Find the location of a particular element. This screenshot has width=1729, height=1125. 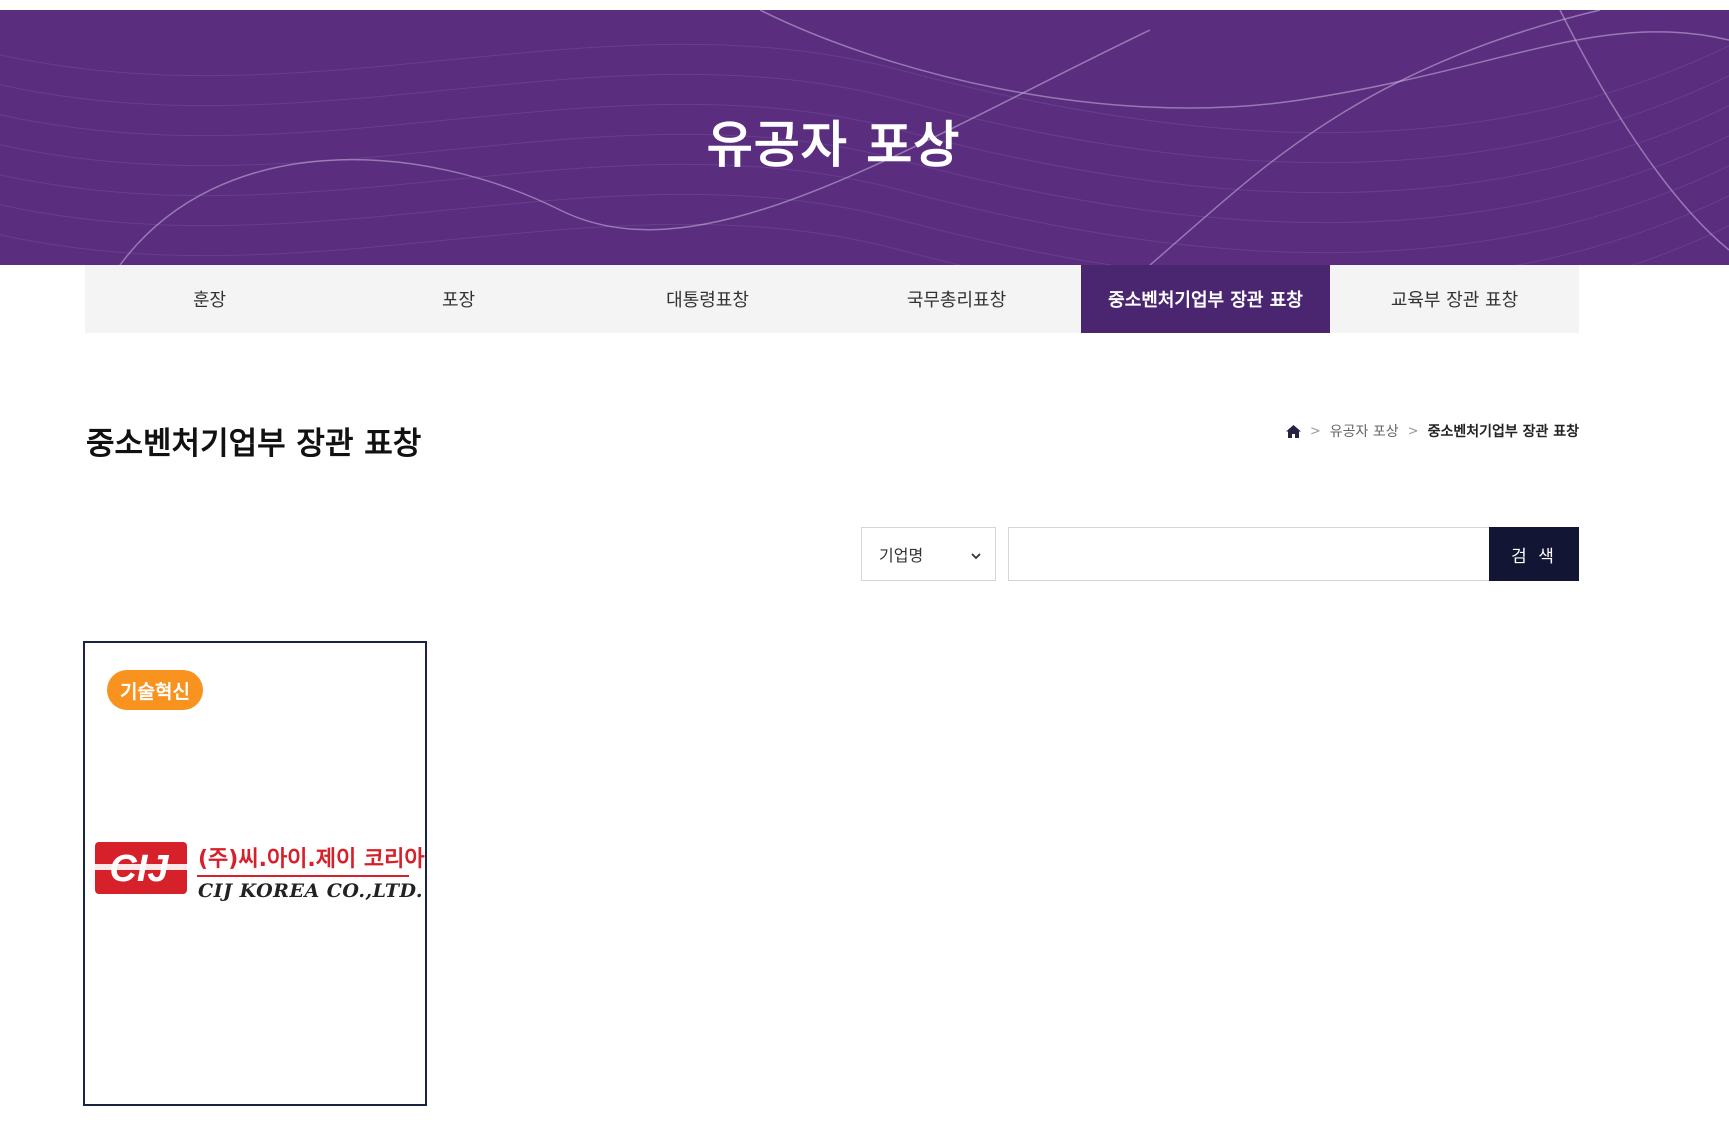

logo-divider is located at coordinates (303, 876).